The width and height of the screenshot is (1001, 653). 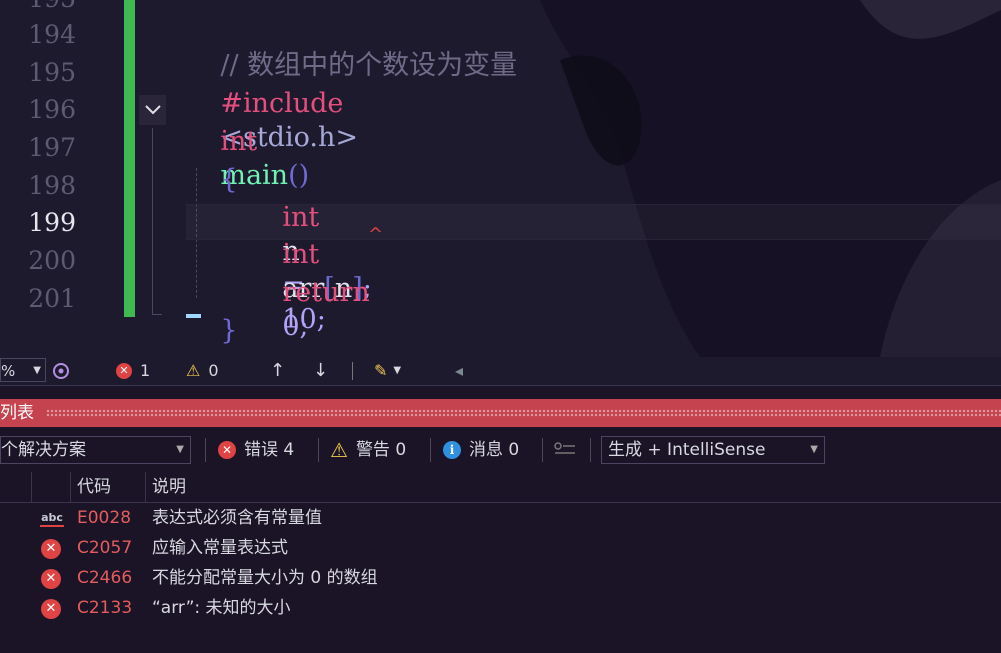 I want to click on errors-filter-label: 错误 4, so click(x=269, y=450).